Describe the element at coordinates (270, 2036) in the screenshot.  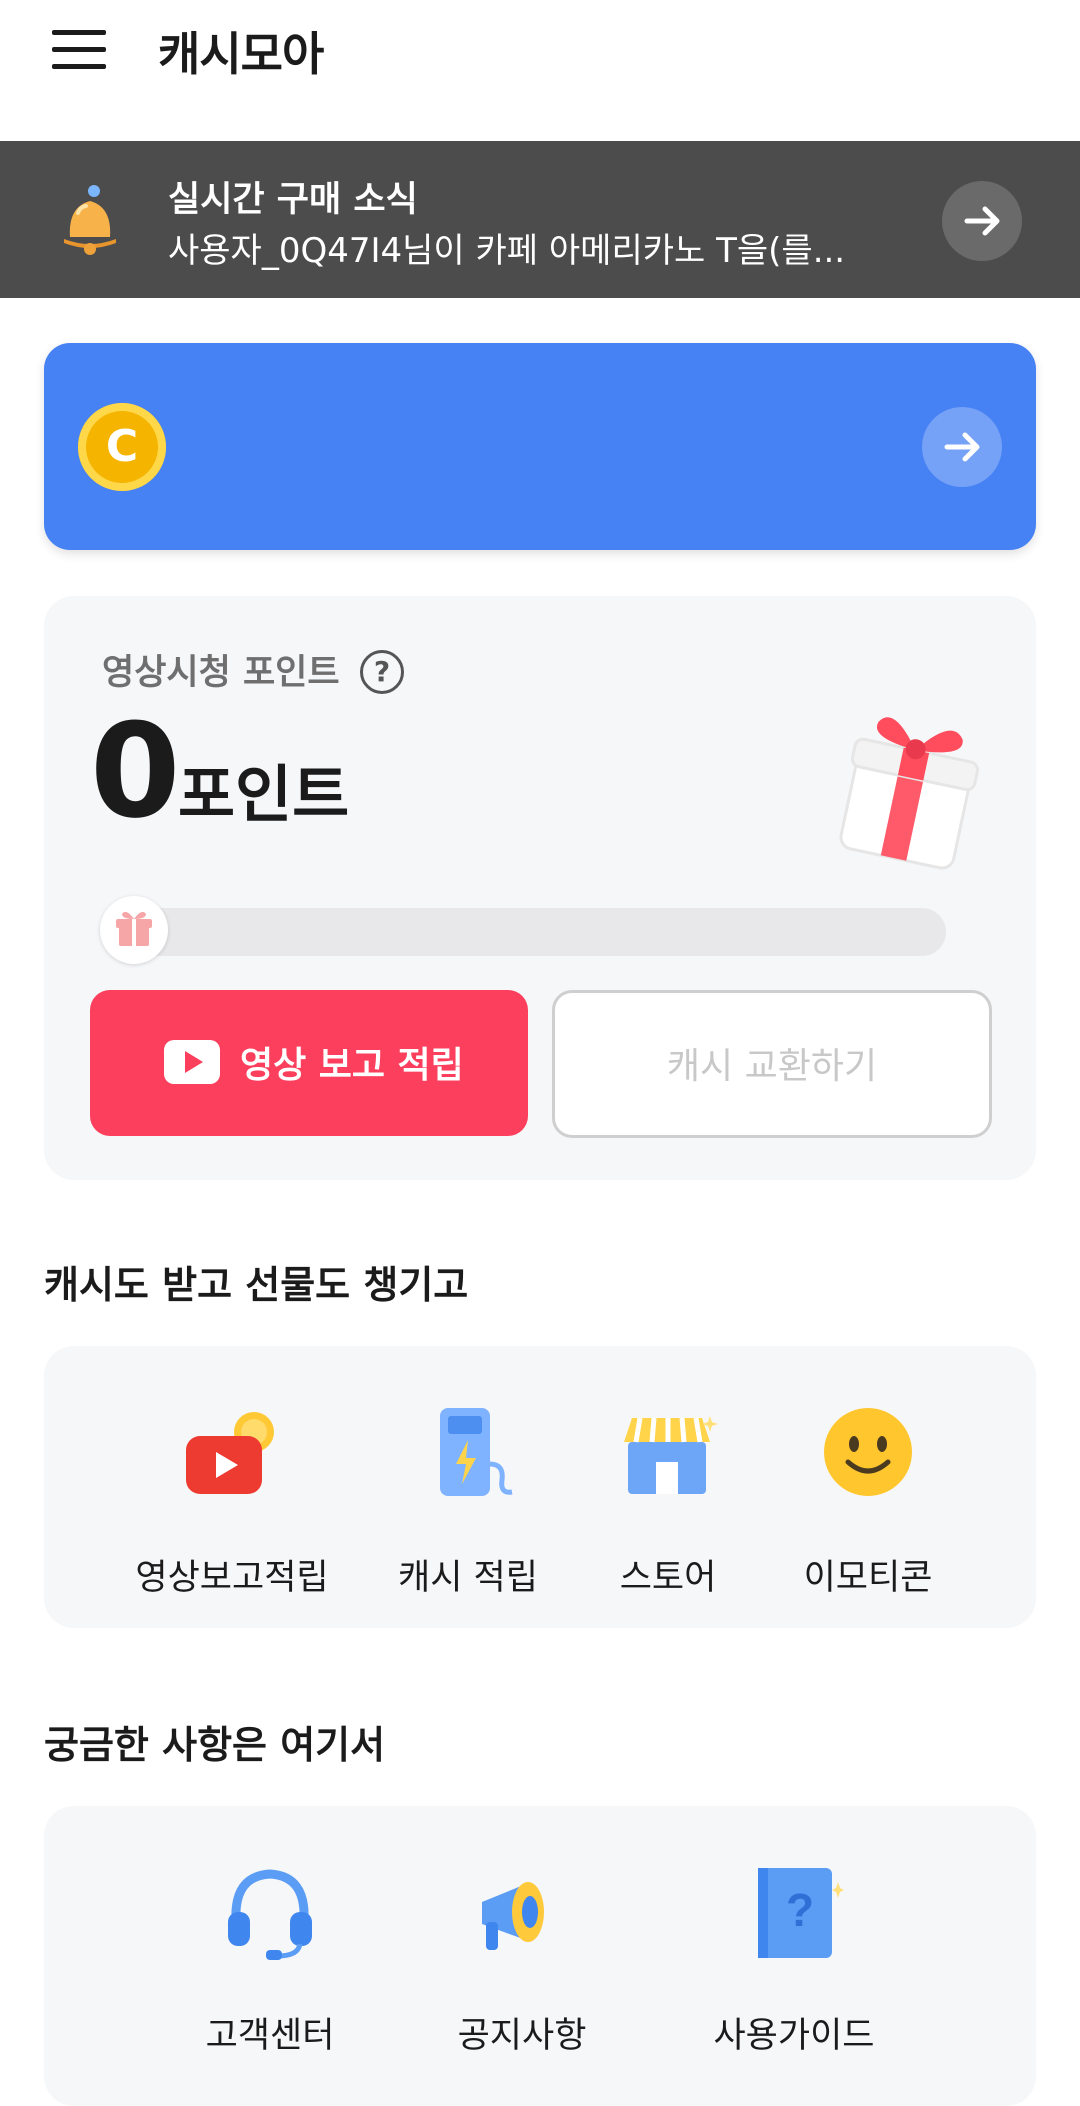
I see `help-item-label: 고객센터` at that location.